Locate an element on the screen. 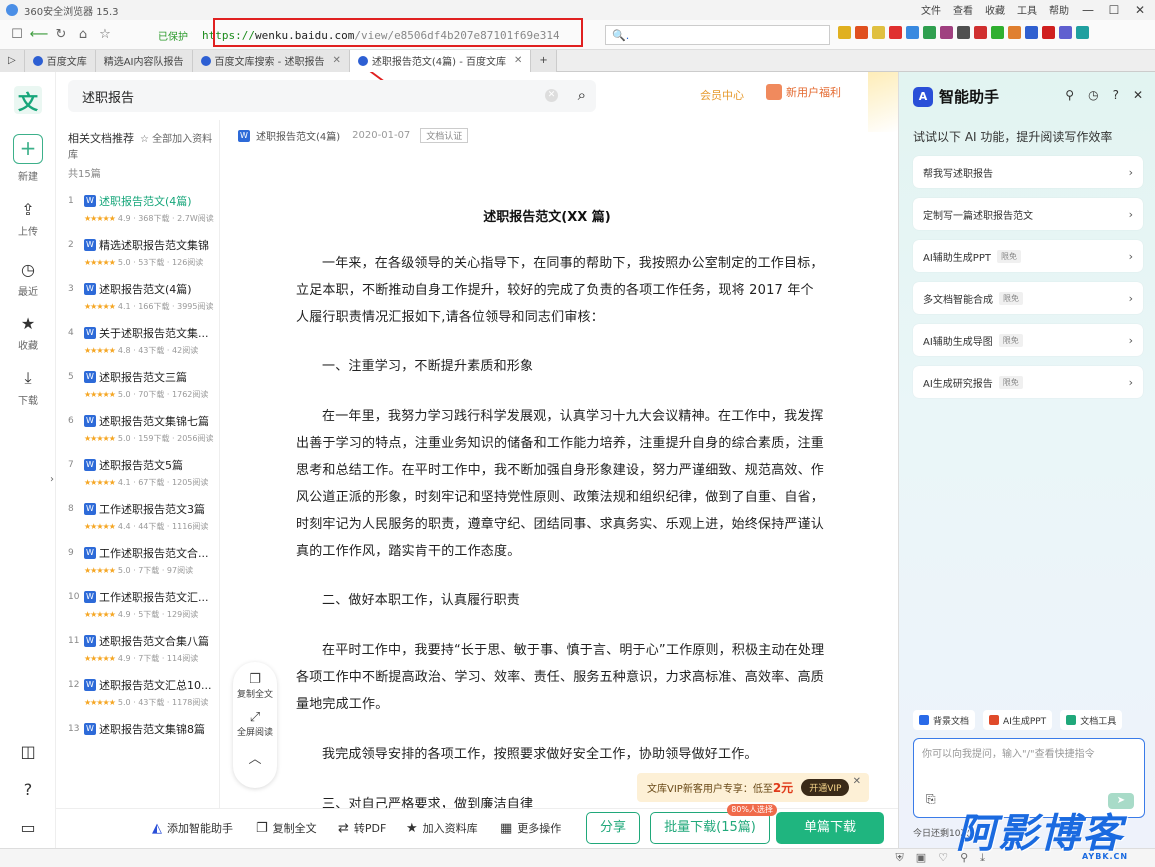  menu-tools: 工具 is located at coordinates (1027, 9).